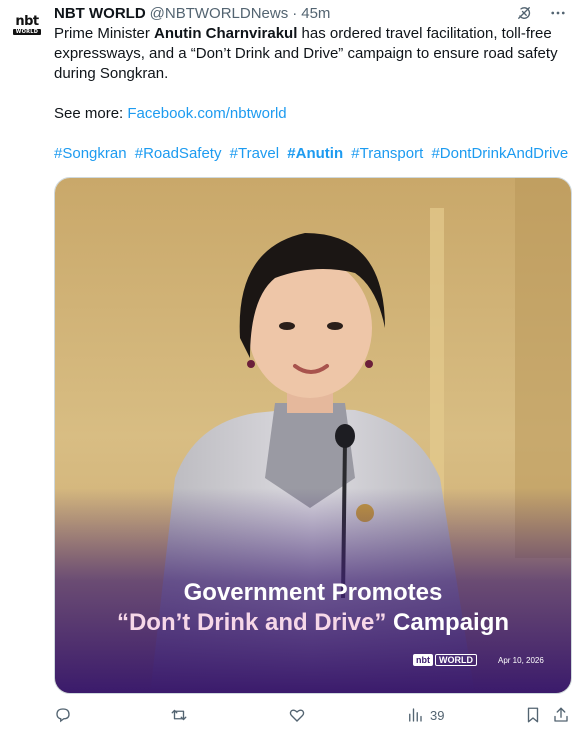  I want to click on avatar: nbt WORLD, so click(27, 25).